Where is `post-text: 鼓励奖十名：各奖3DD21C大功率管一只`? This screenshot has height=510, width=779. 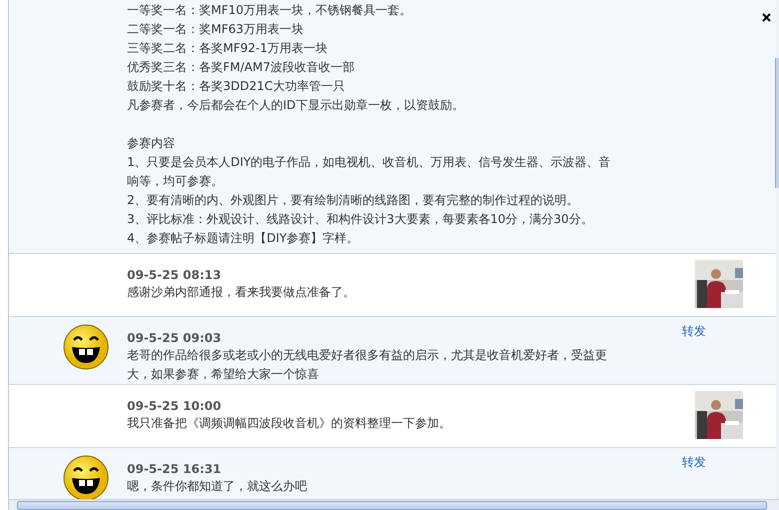
post-text: 鼓励奖十名：各奖3DD21C大功率管一只 is located at coordinates (236, 86).